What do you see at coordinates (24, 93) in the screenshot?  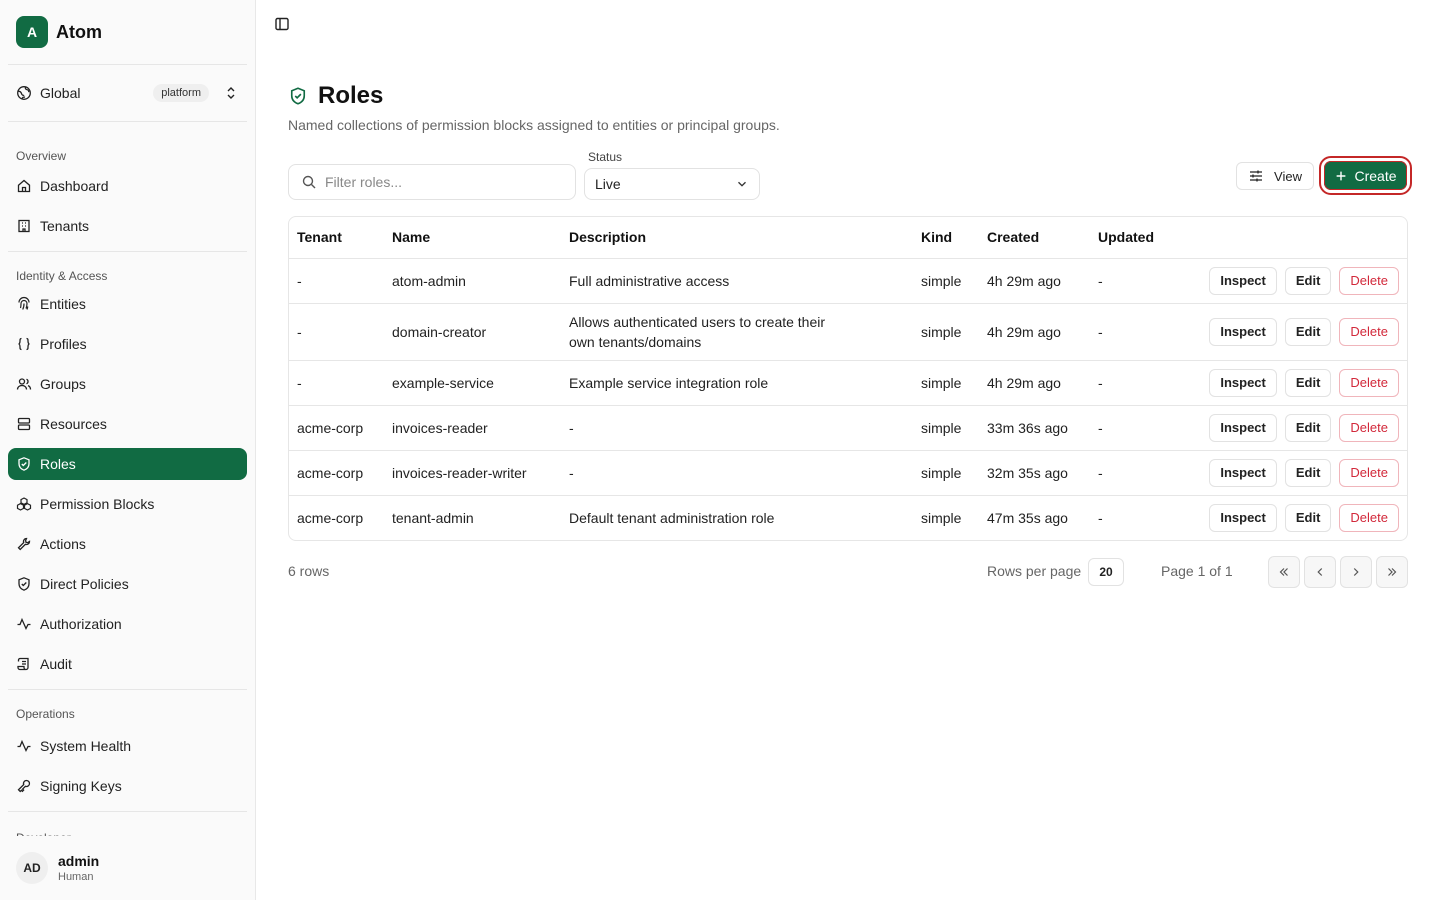 I see `globe-icon` at bounding box center [24, 93].